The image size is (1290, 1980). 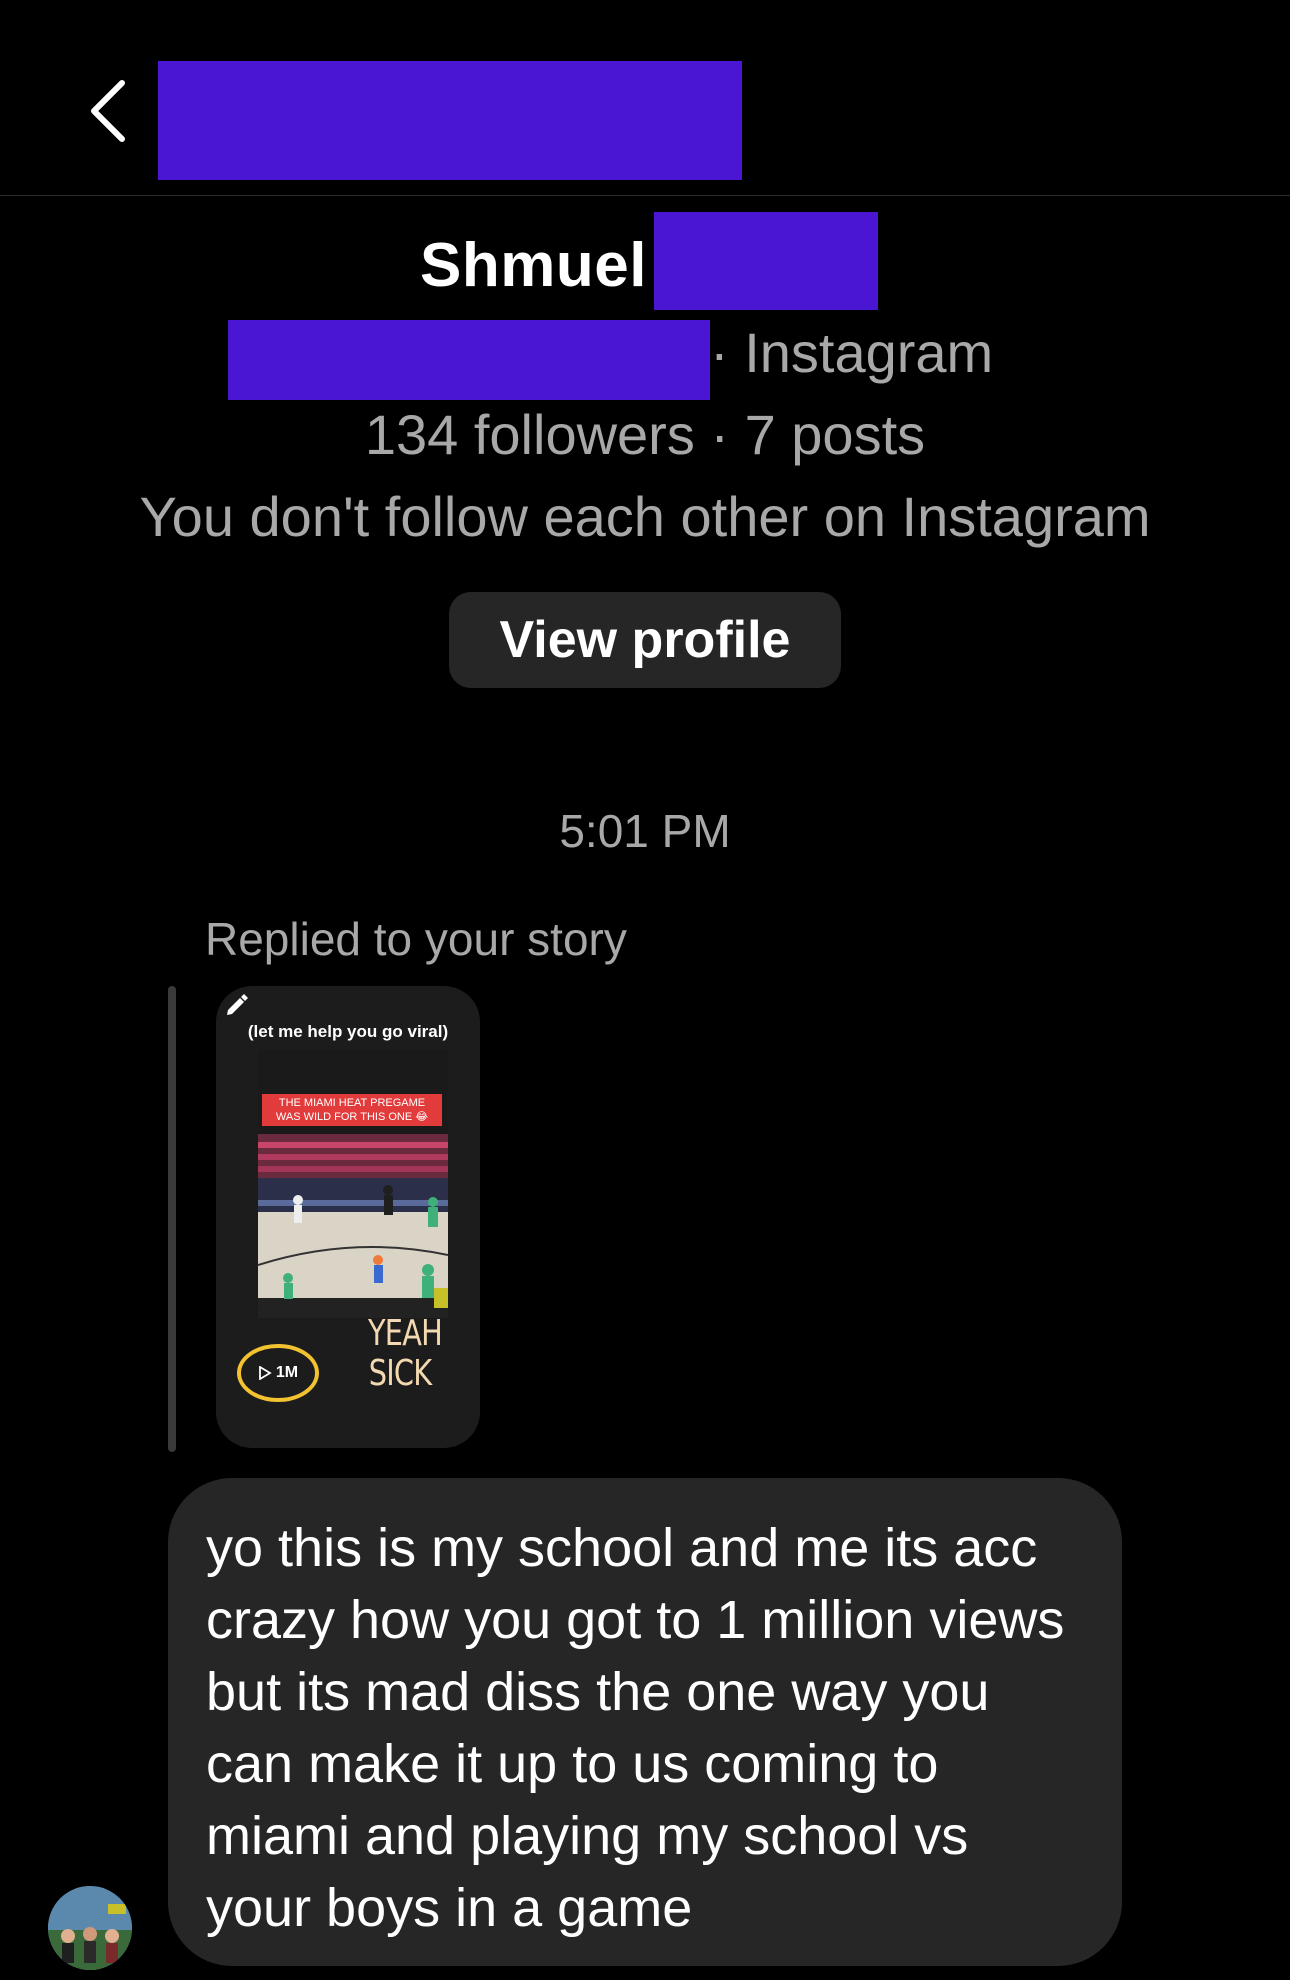 What do you see at coordinates (852, 352) in the screenshot?
I see `profile-platform: · Instagram` at bounding box center [852, 352].